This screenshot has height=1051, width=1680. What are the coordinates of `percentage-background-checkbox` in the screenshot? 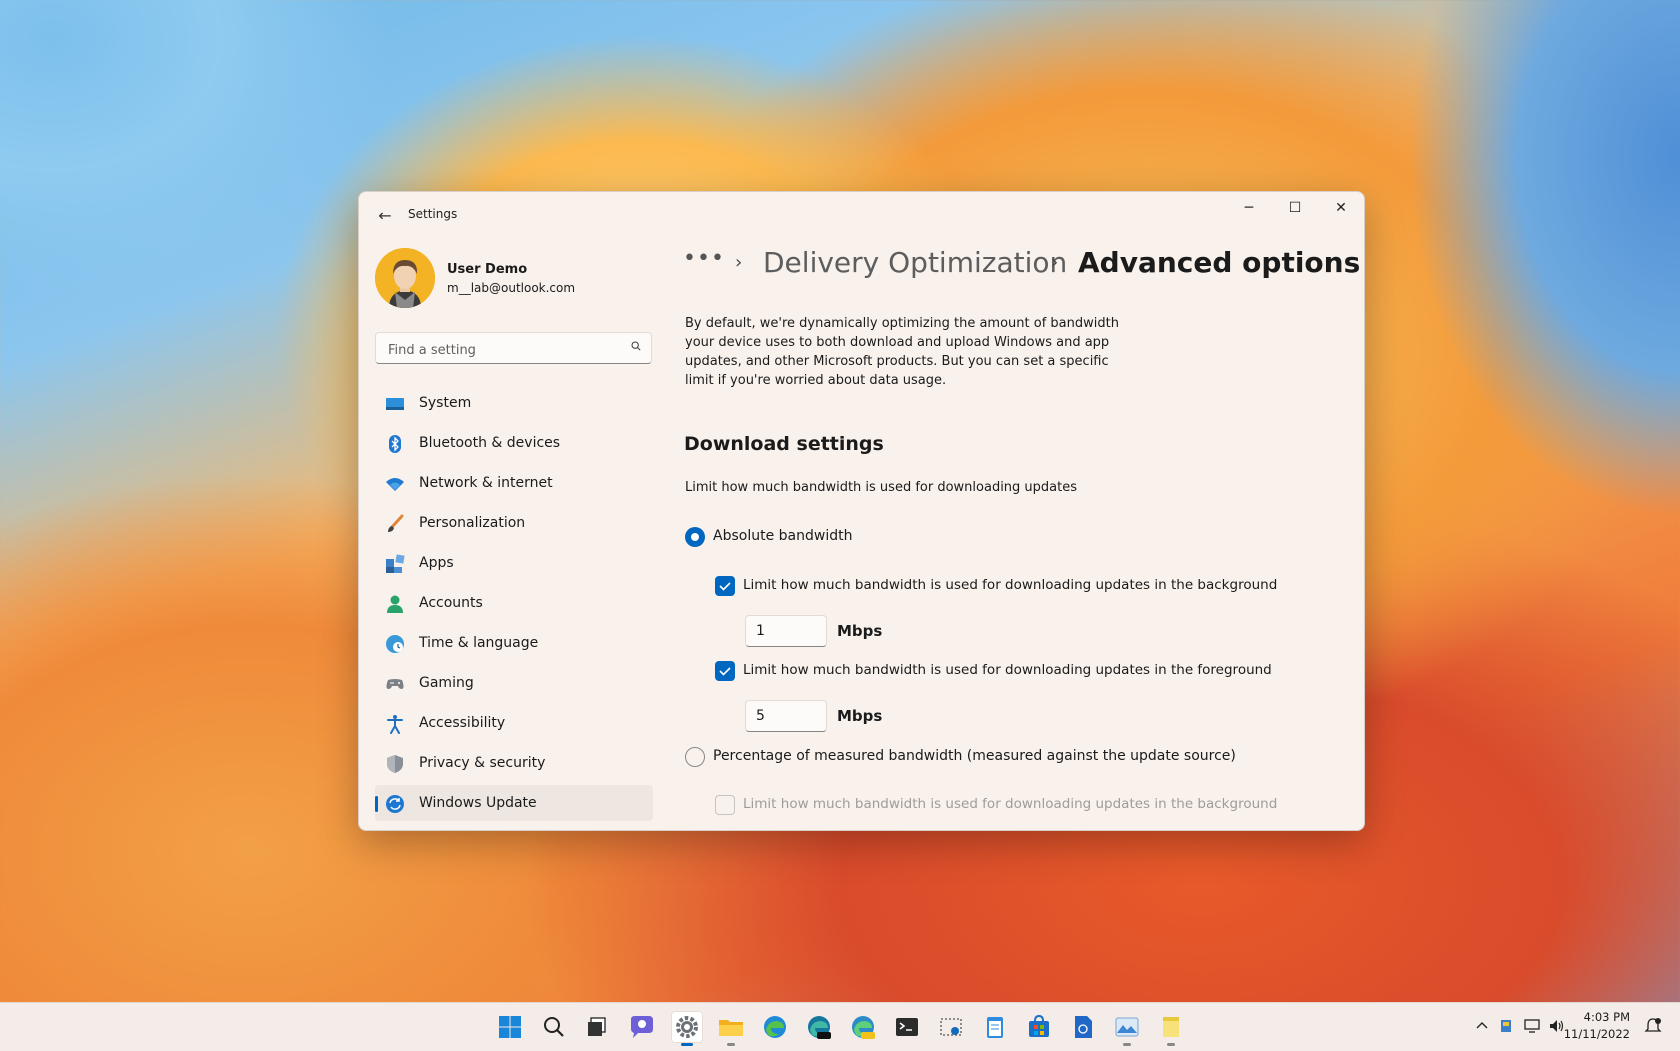 It's located at (725, 805).